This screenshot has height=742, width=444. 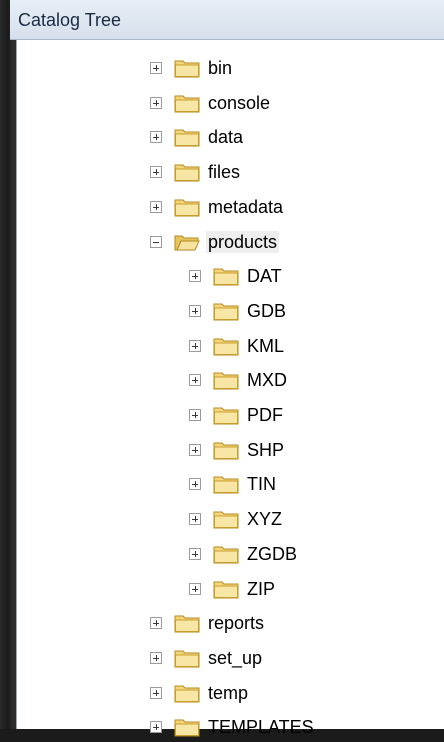 I want to click on tree-item-data: data, so click(x=196, y=137).